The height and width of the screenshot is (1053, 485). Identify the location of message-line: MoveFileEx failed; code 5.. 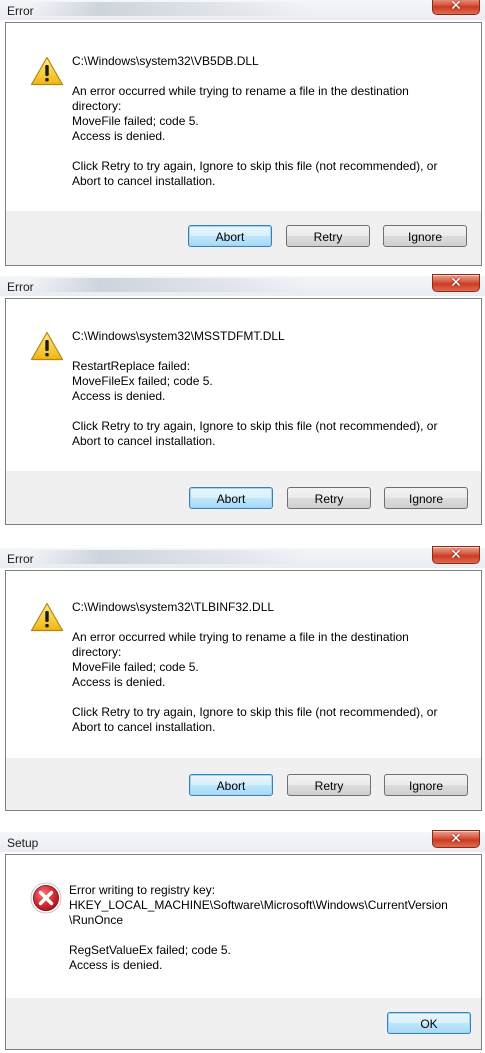
(142, 381).